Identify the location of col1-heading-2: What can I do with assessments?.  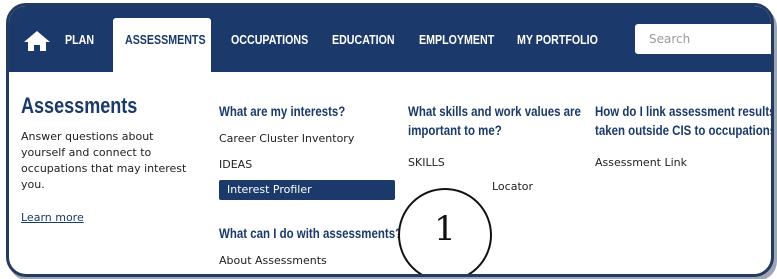
(311, 233).